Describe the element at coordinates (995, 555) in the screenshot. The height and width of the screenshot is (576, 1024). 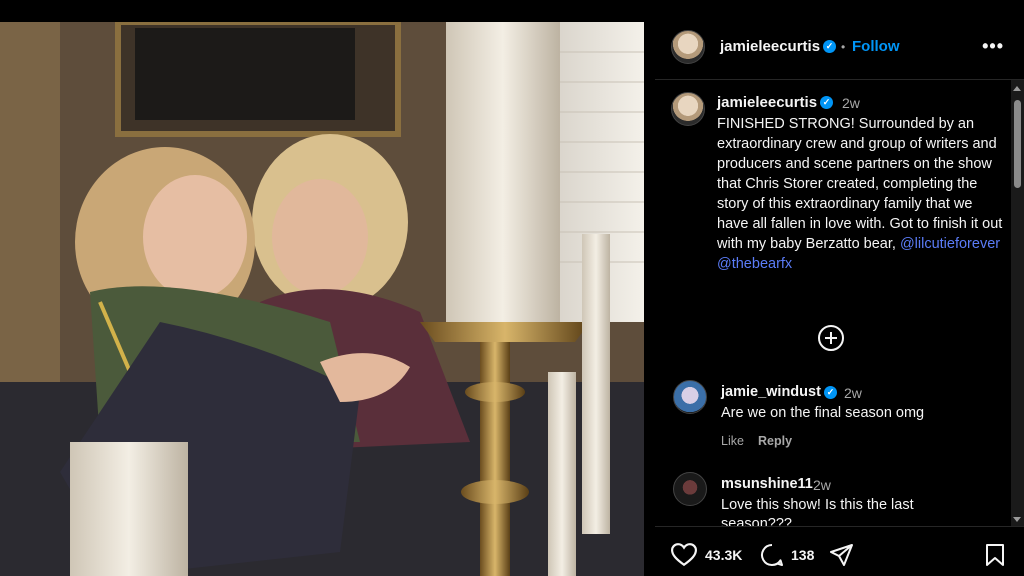
I see `bookmark-icon` at that location.